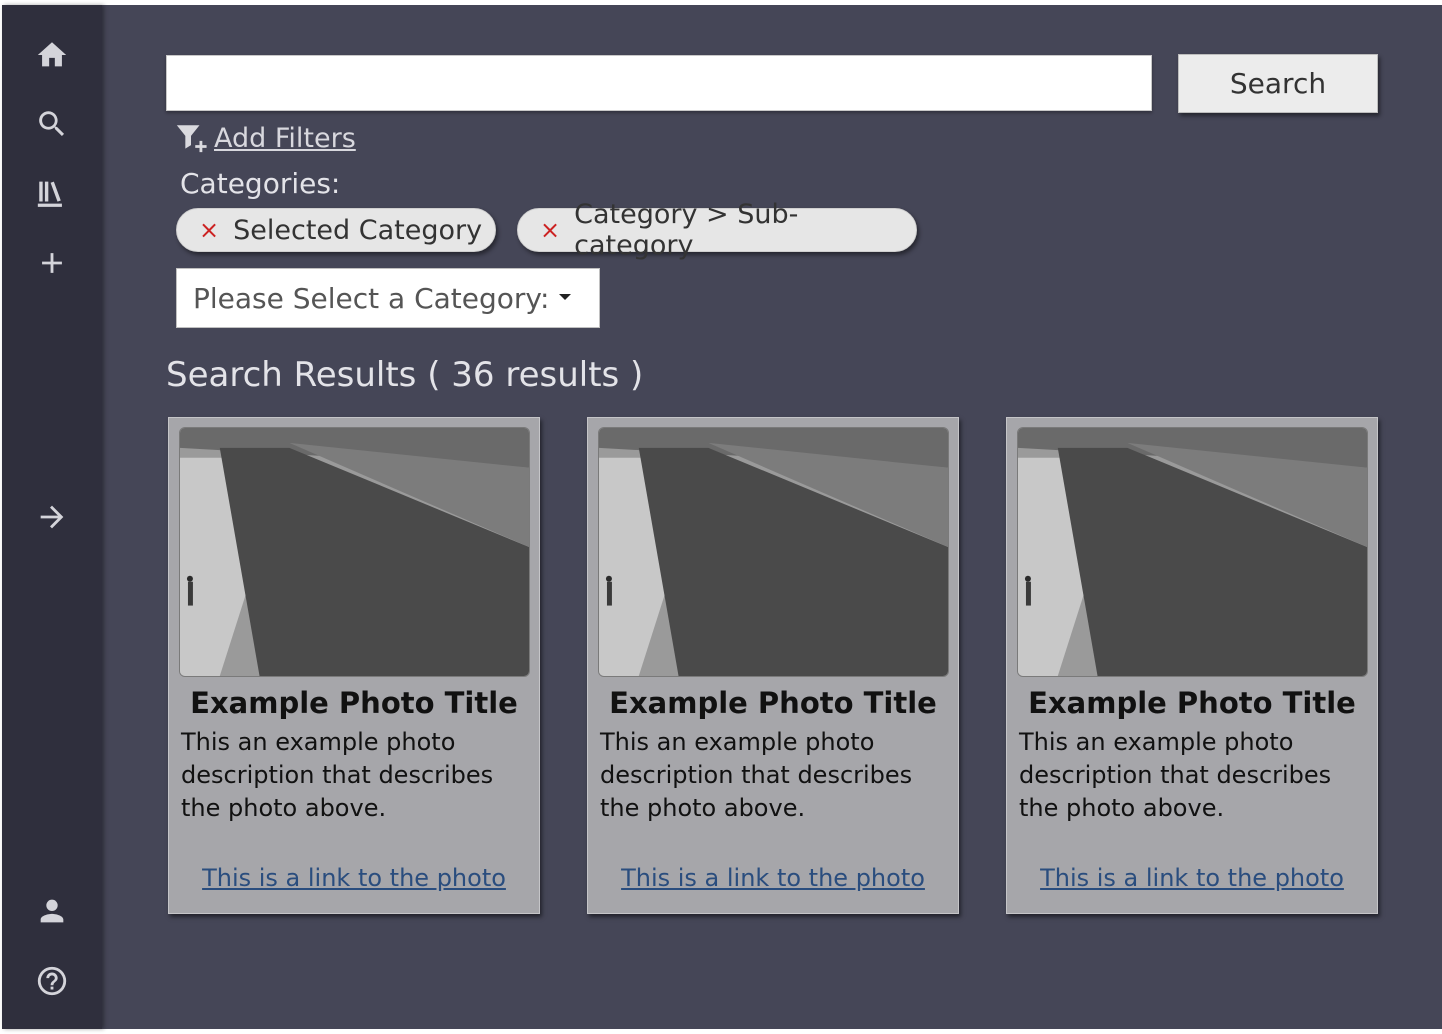 The height and width of the screenshot is (1034, 1442). I want to click on help-icon, so click(52, 981).